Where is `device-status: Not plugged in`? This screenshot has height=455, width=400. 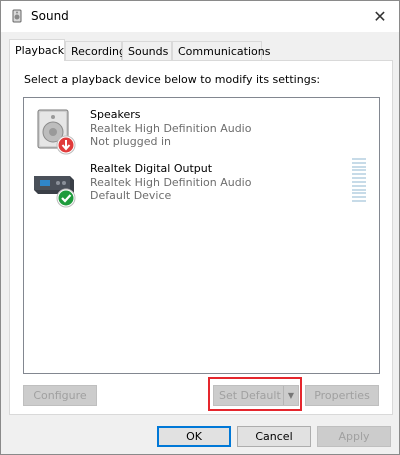 device-status: Not plugged in is located at coordinates (131, 141).